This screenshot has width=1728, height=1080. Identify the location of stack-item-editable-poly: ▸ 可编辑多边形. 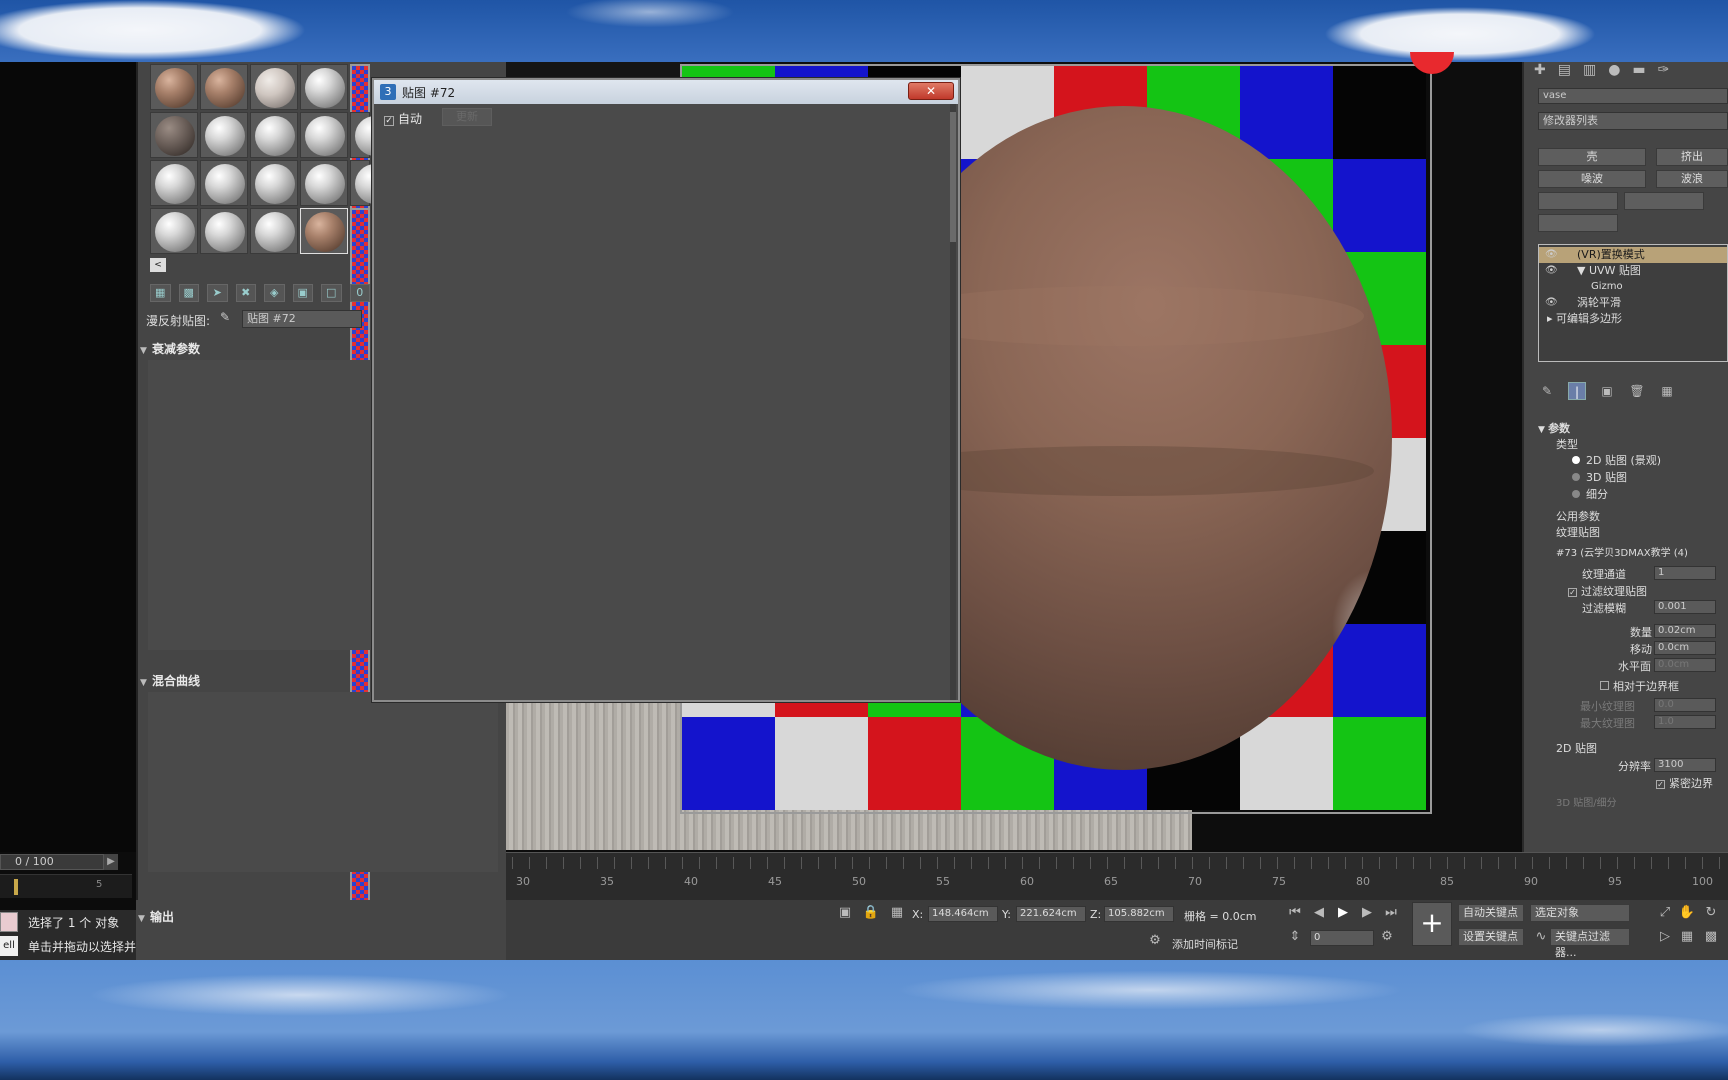
(1633, 319).